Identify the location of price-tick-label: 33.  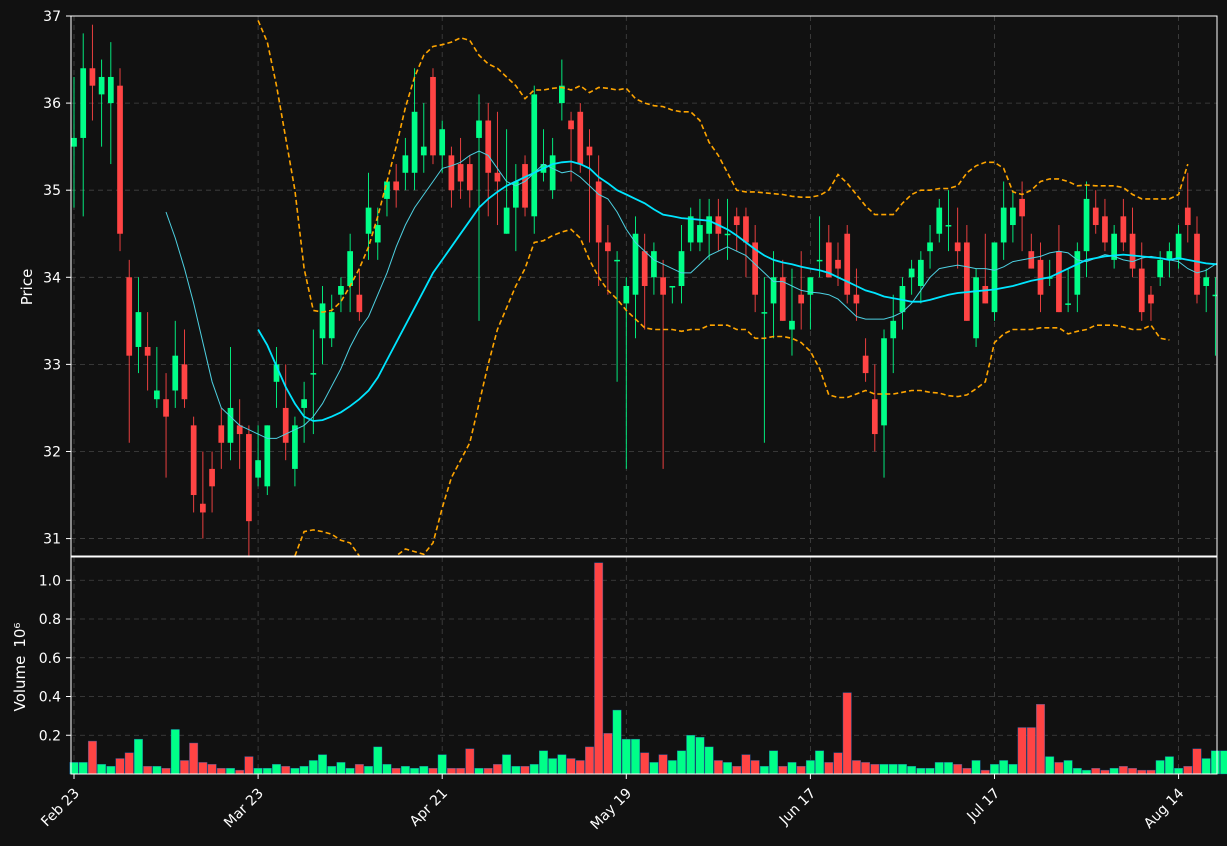
(52, 365).